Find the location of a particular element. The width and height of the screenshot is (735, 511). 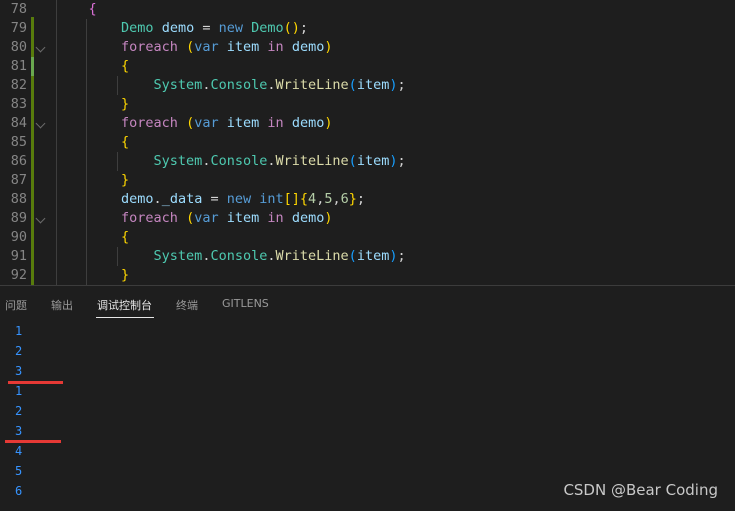

line-number: 84 is located at coordinates (18, 123).